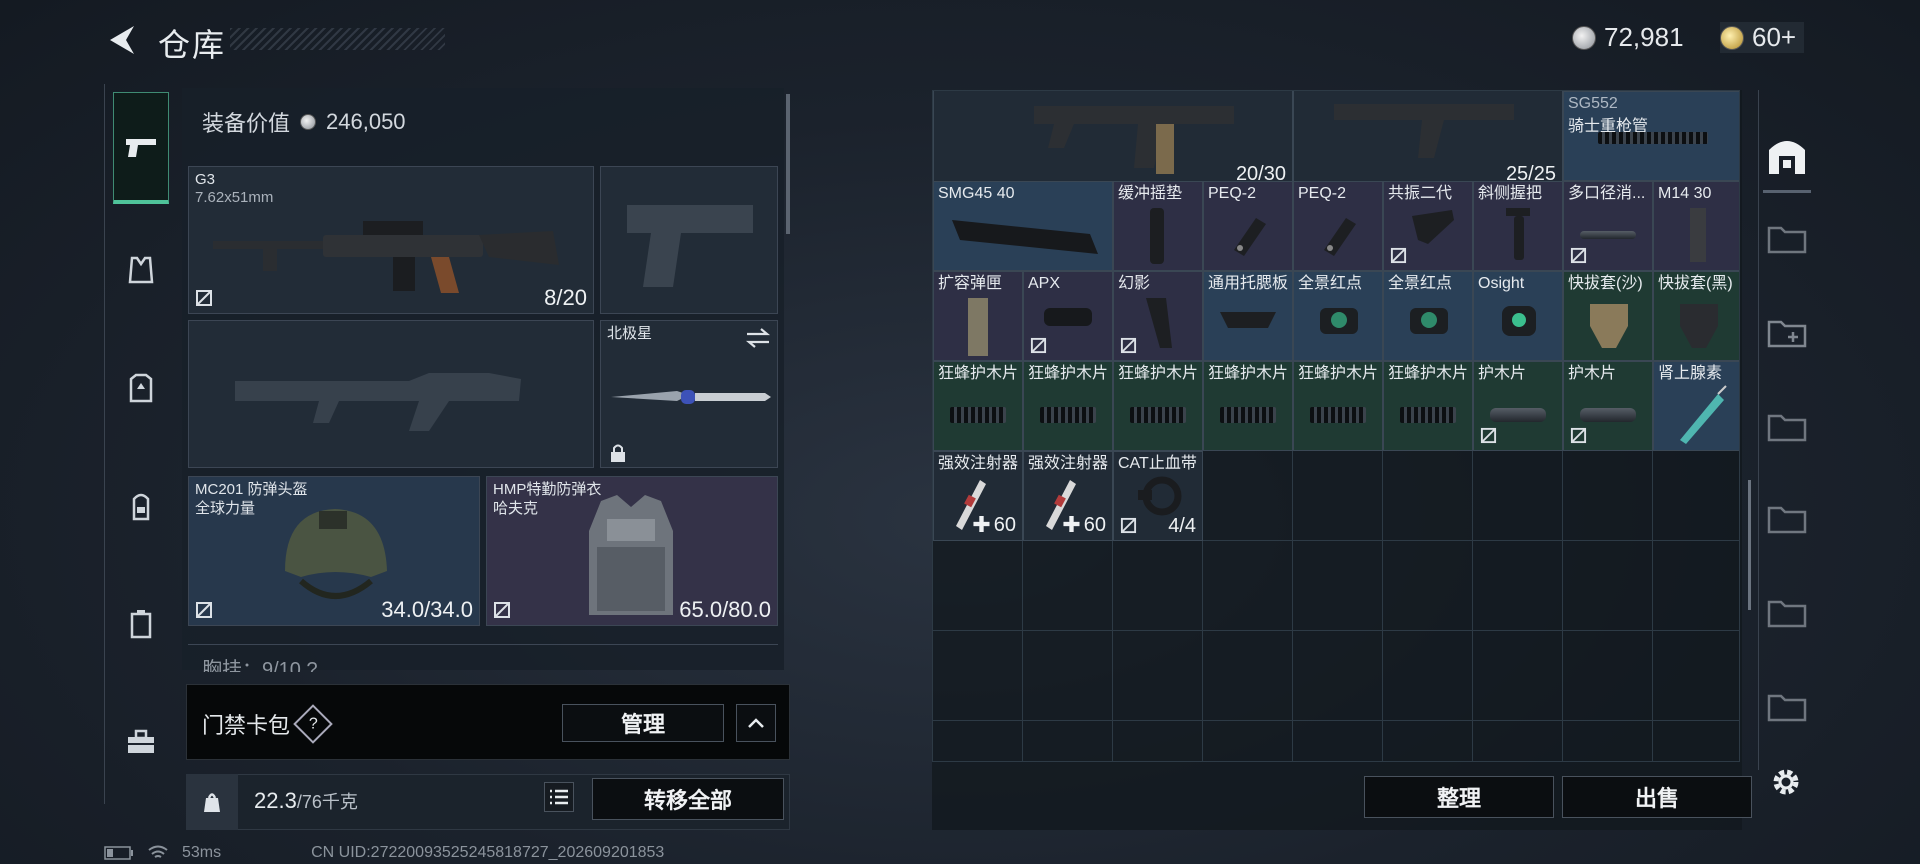  I want to click on grid-item-hw6: 狂蜂护木片, so click(1428, 406).